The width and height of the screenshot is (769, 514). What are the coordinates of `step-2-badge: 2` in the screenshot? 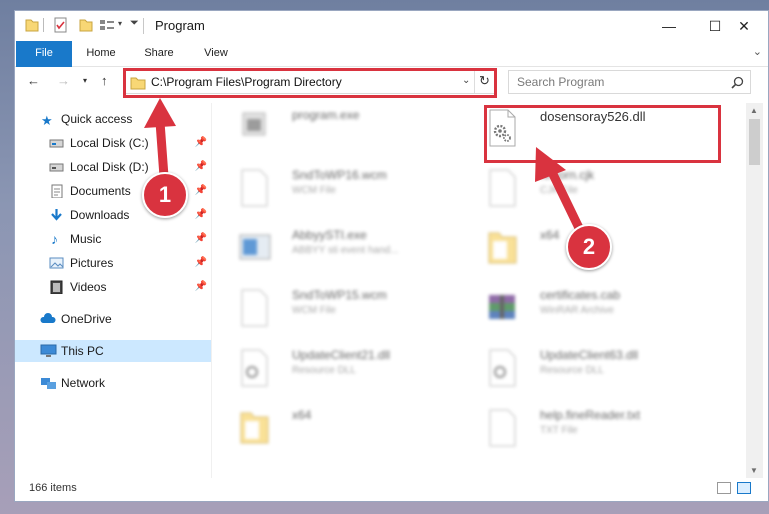 It's located at (589, 247).